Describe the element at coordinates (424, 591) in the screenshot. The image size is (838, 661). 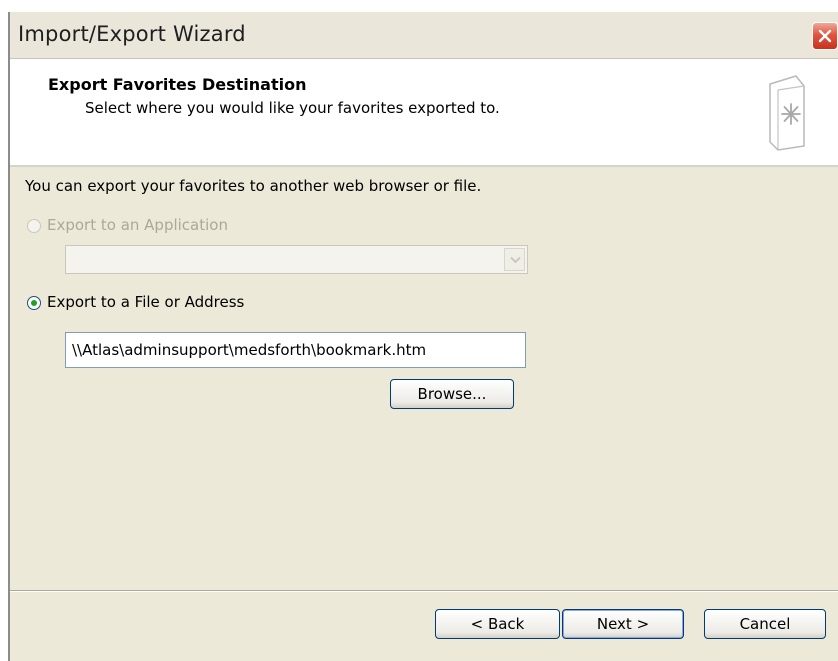
I see `footer-divider` at that location.